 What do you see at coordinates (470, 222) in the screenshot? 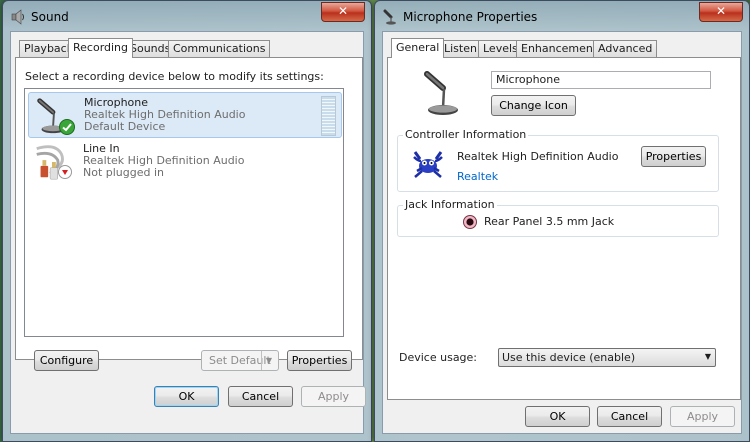
I see `jack-port-icon` at bounding box center [470, 222].